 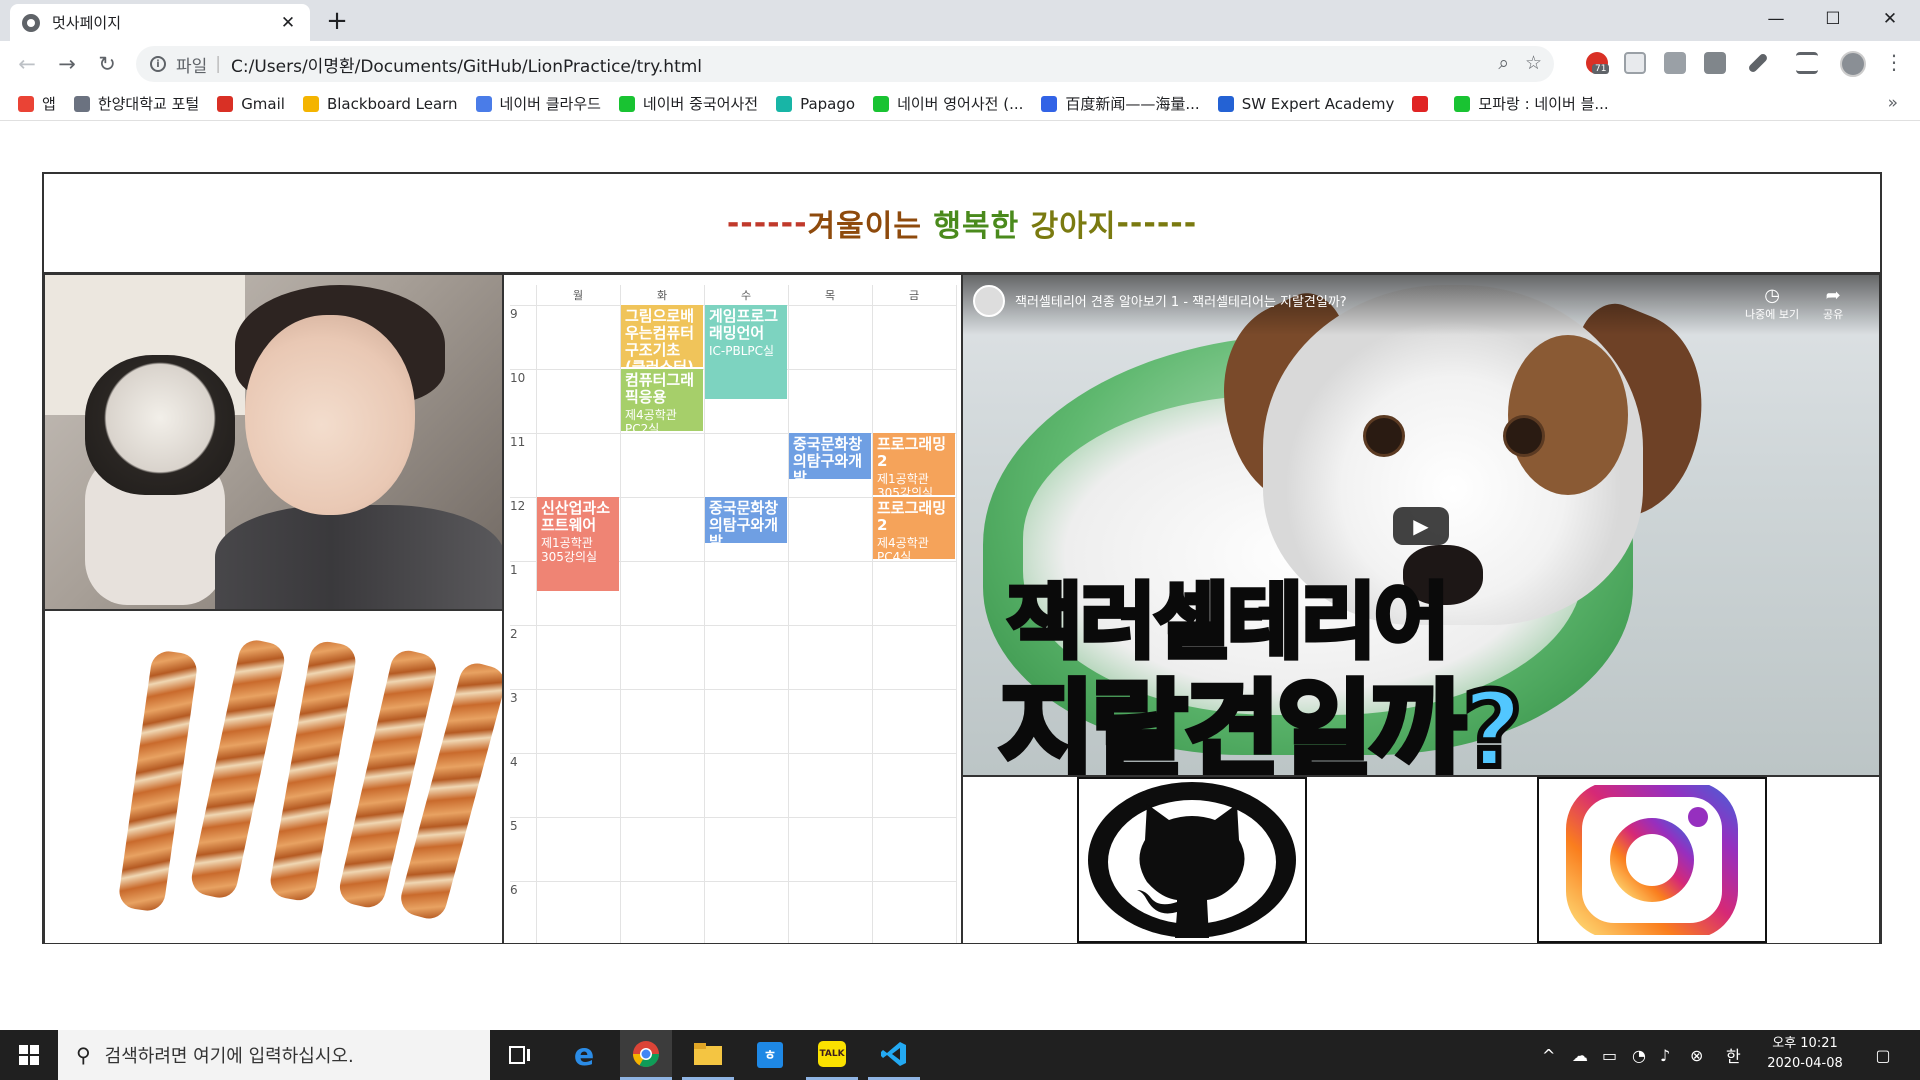 What do you see at coordinates (1807, 63) in the screenshot?
I see `media-control-icon` at bounding box center [1807, 63].